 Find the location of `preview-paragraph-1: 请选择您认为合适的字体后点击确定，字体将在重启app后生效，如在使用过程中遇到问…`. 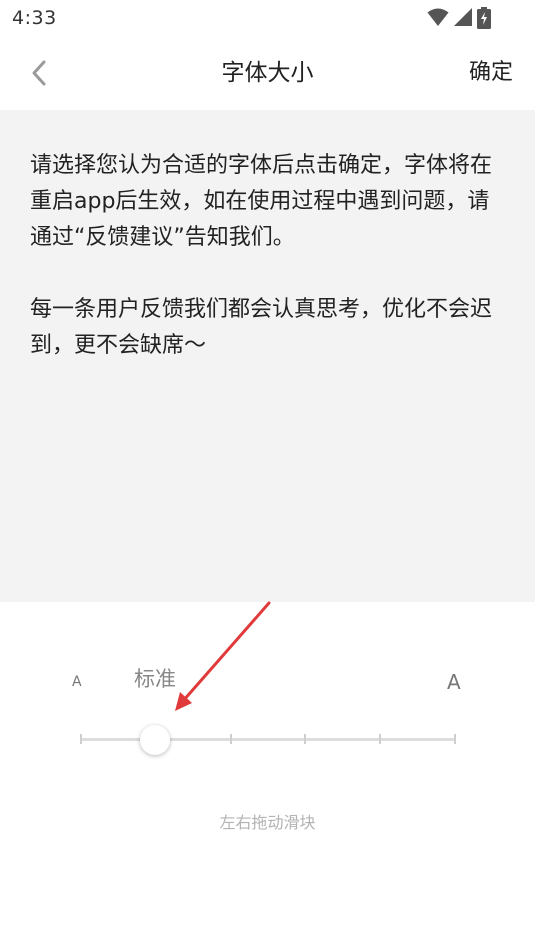

preview-paragraph-1: 请选择您认为合适的字体后点击确定，字体将在重启app后生效，如在使用过程中遇到问… is located at coordinates (261, 201).